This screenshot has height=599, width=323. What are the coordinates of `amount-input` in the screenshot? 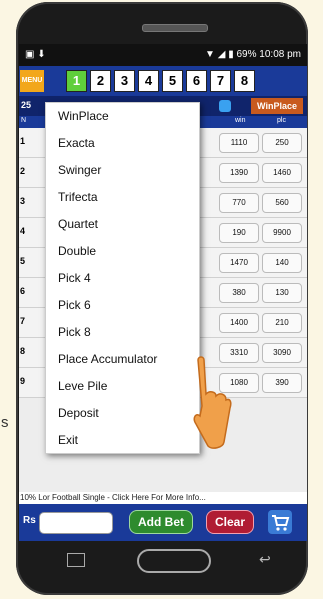 It's located at (76, 523).